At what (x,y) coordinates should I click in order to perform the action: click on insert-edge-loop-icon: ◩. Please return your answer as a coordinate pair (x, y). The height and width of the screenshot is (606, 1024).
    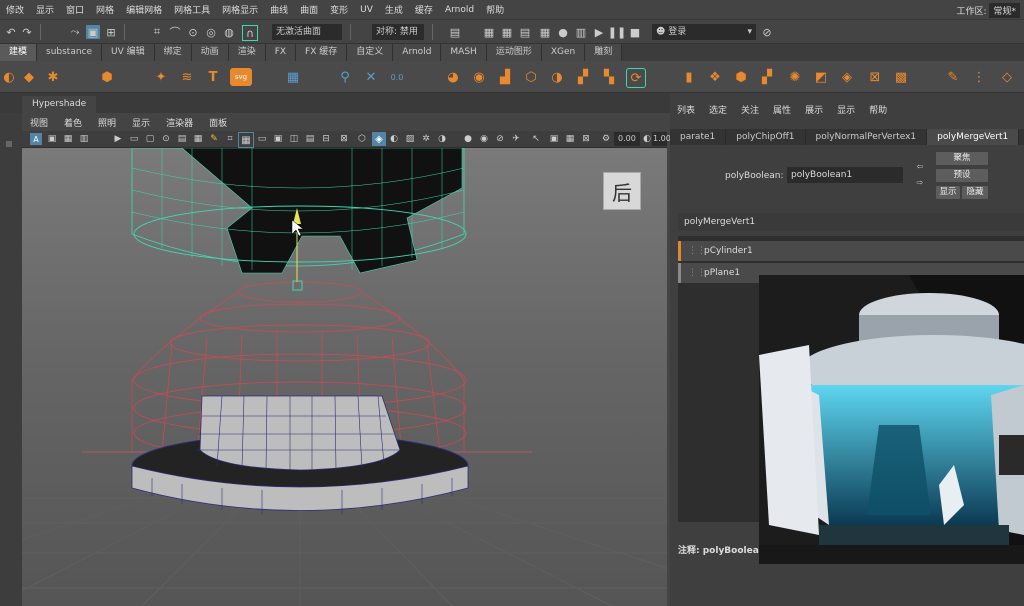
    Looking at the image, I should click on (821, 77).